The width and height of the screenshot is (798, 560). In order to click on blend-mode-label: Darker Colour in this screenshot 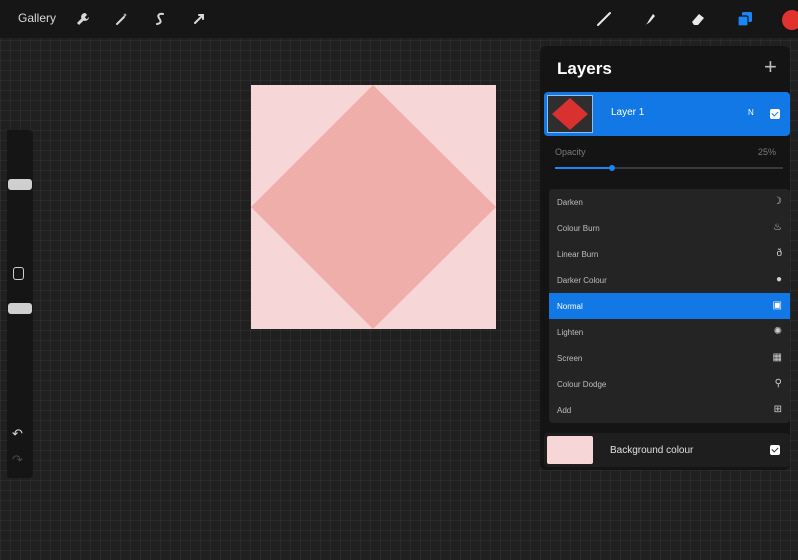, I will do `click(582, 280)`.